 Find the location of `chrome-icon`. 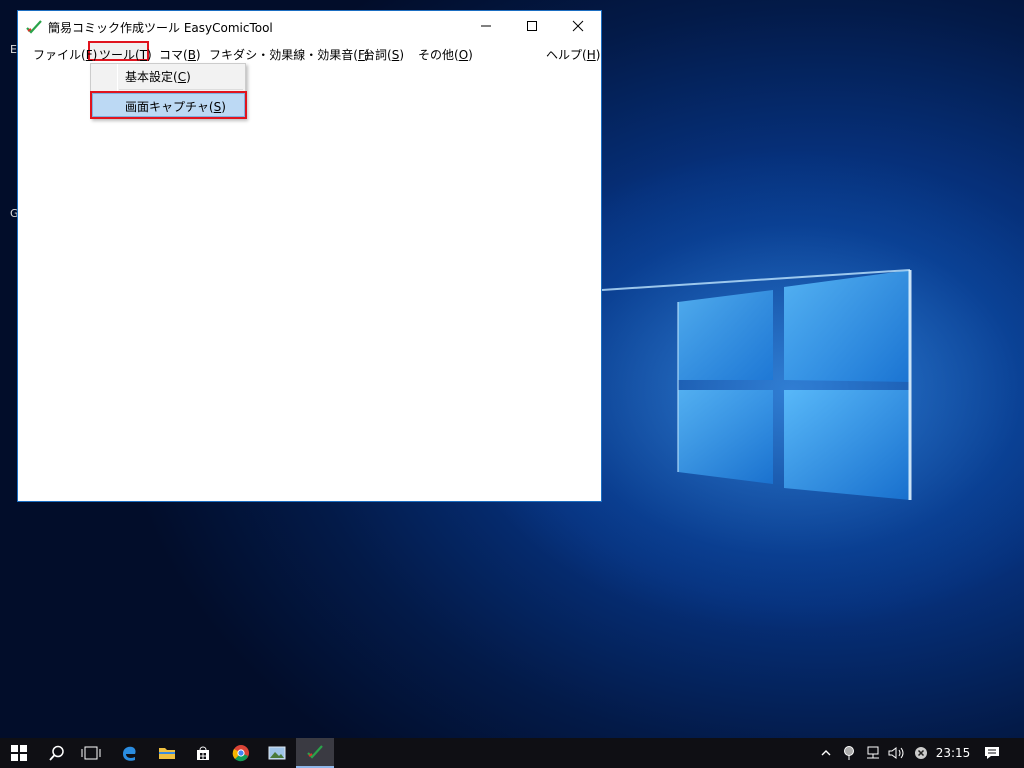

chrome-icon is located at coordinates (240, 753).